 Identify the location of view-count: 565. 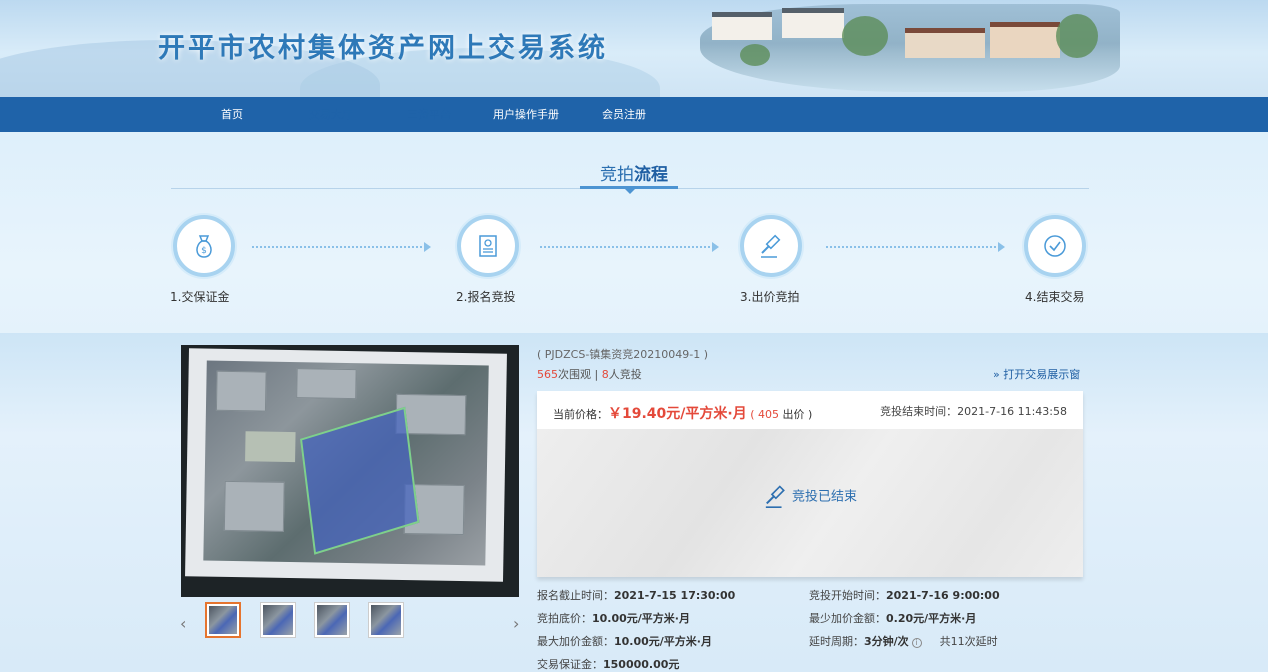
(547, 374).